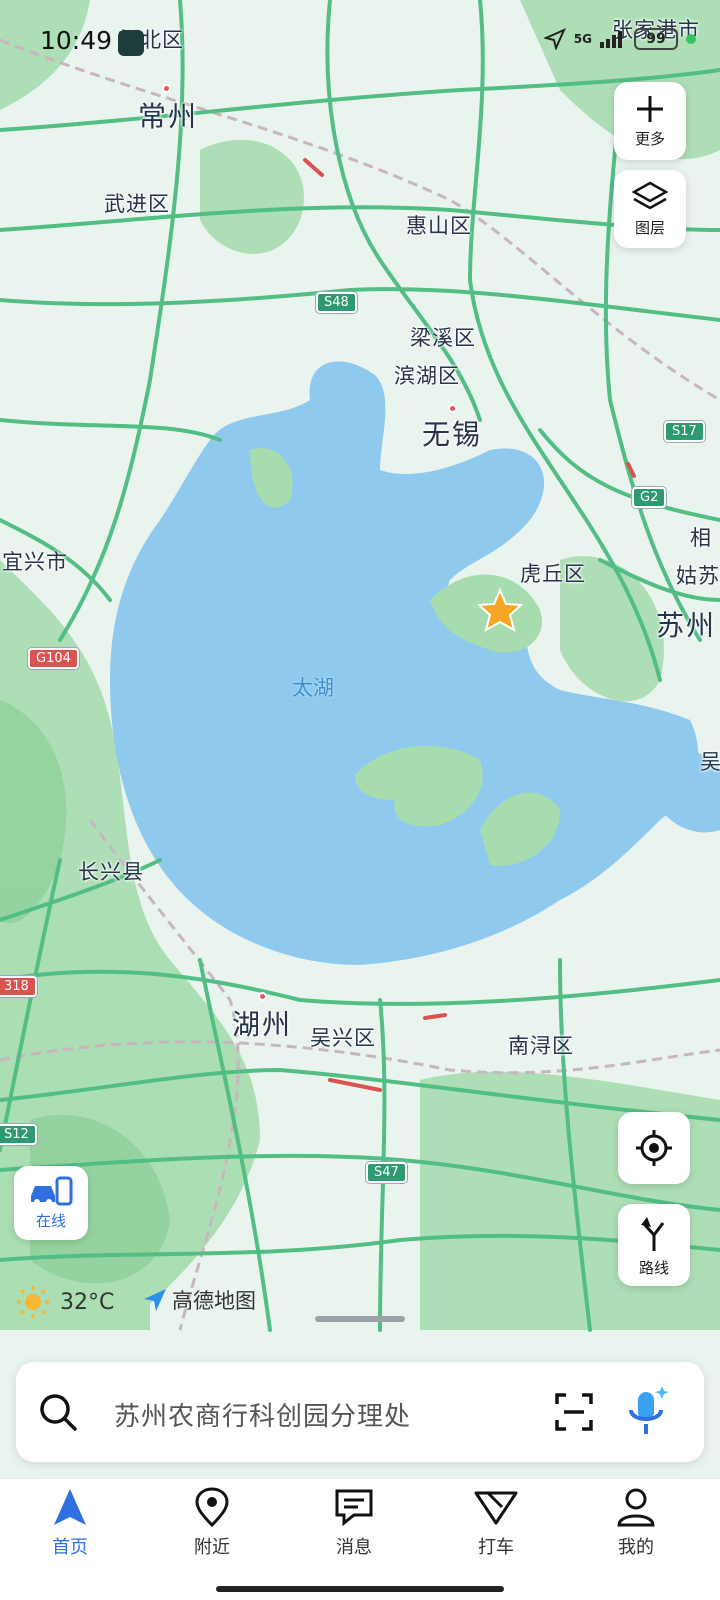  I want to click on nav-taxi-label: 打车, so click(496, 1547).